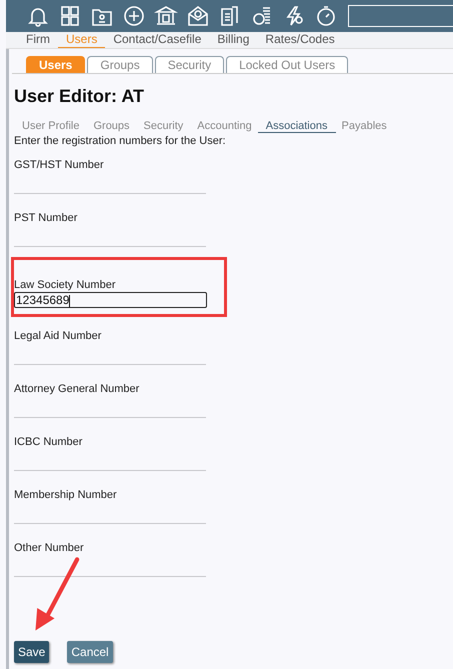 Image resolution: width=453 pixels, height=669 pixels. I want to click on field-label: Attorney General Number, so click(77, 389).